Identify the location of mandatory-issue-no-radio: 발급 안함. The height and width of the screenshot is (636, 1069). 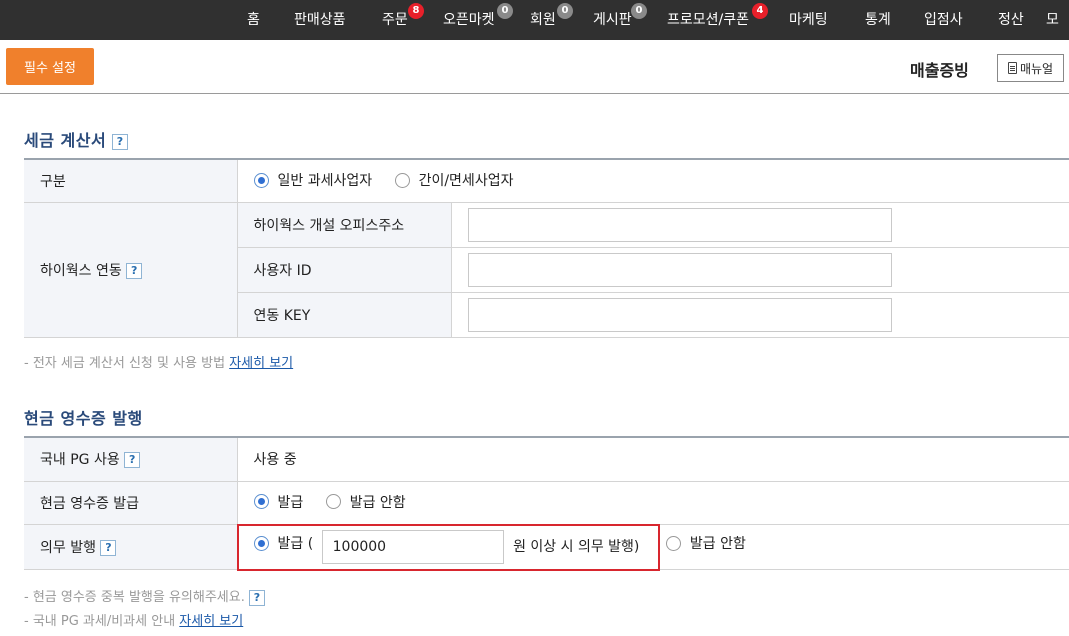
(705, 543).